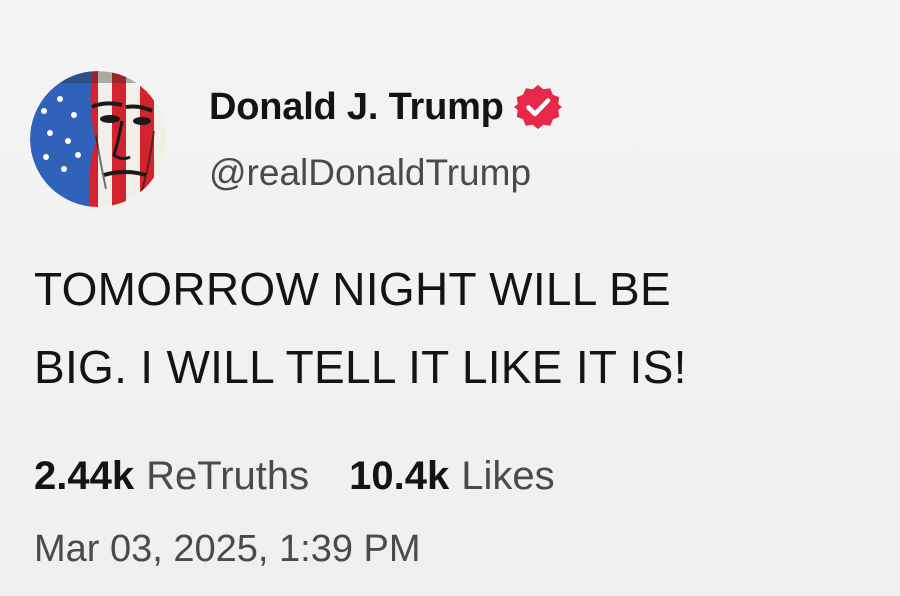 This screenshot has height=596, width=900. I want to click on likes-stat: 10.4k Likes, so click(452, 476).